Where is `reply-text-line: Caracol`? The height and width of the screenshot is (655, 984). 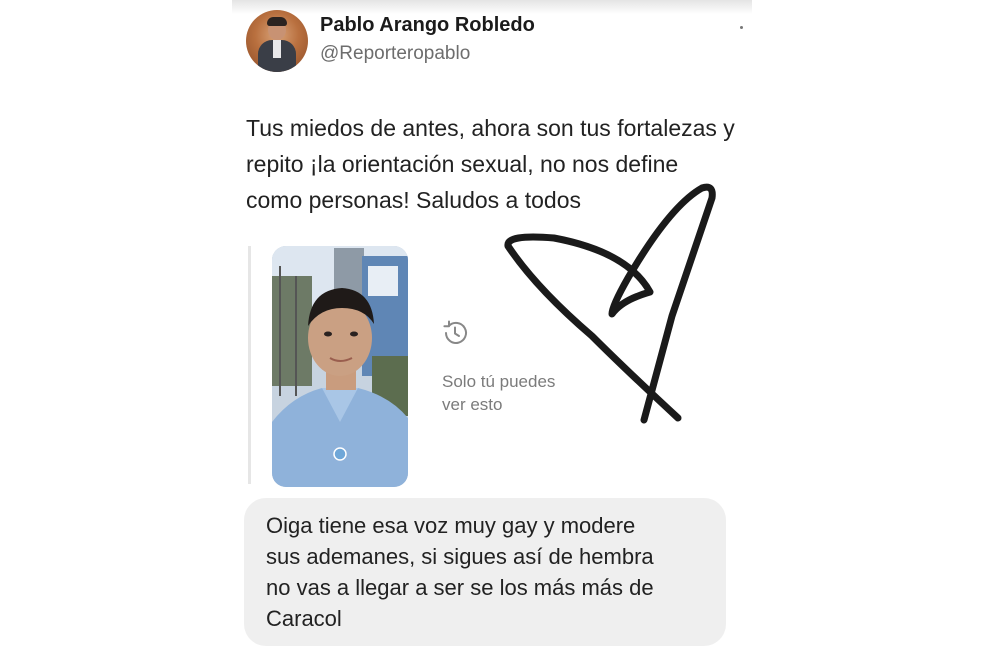 reply-text-line: Caracol is located at coordinates (304, 618).